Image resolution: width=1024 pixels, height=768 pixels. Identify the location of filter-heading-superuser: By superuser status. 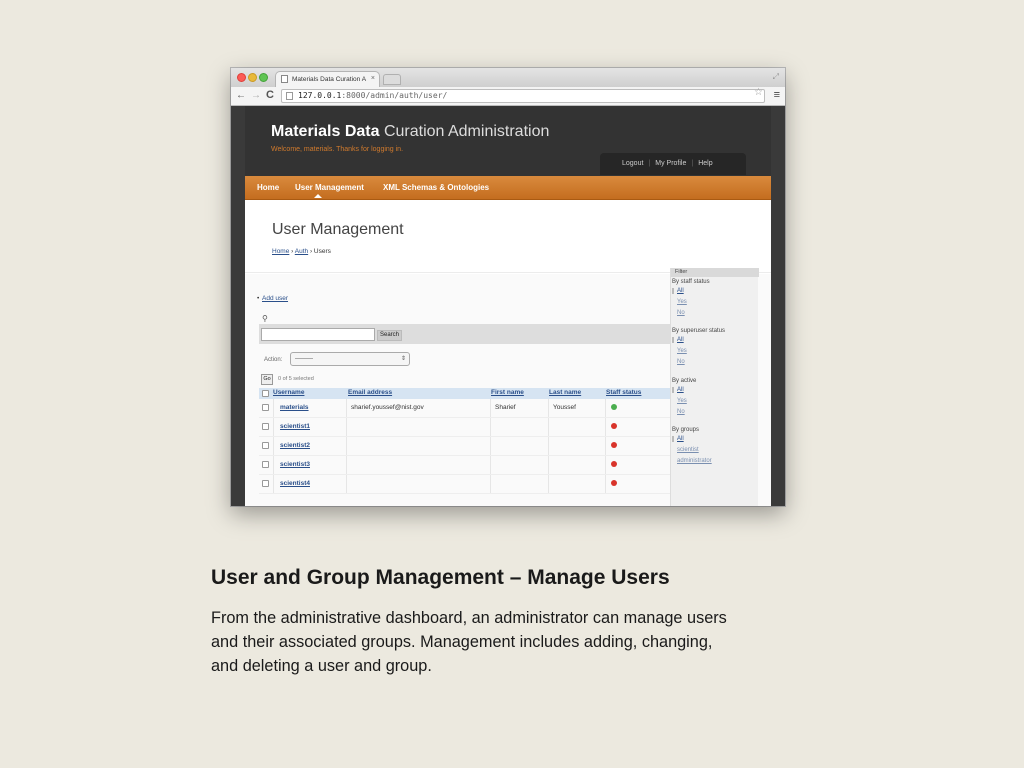
(699, 331).